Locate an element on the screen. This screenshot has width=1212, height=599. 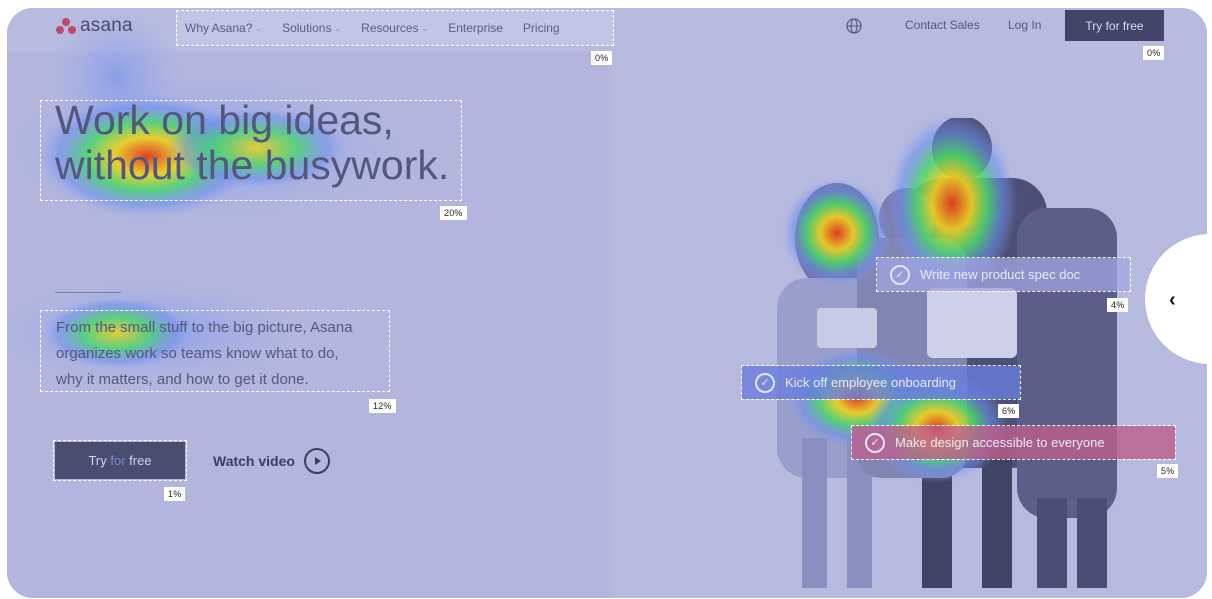
watch-video-button: Watch video is located at coordinates (271, 461).